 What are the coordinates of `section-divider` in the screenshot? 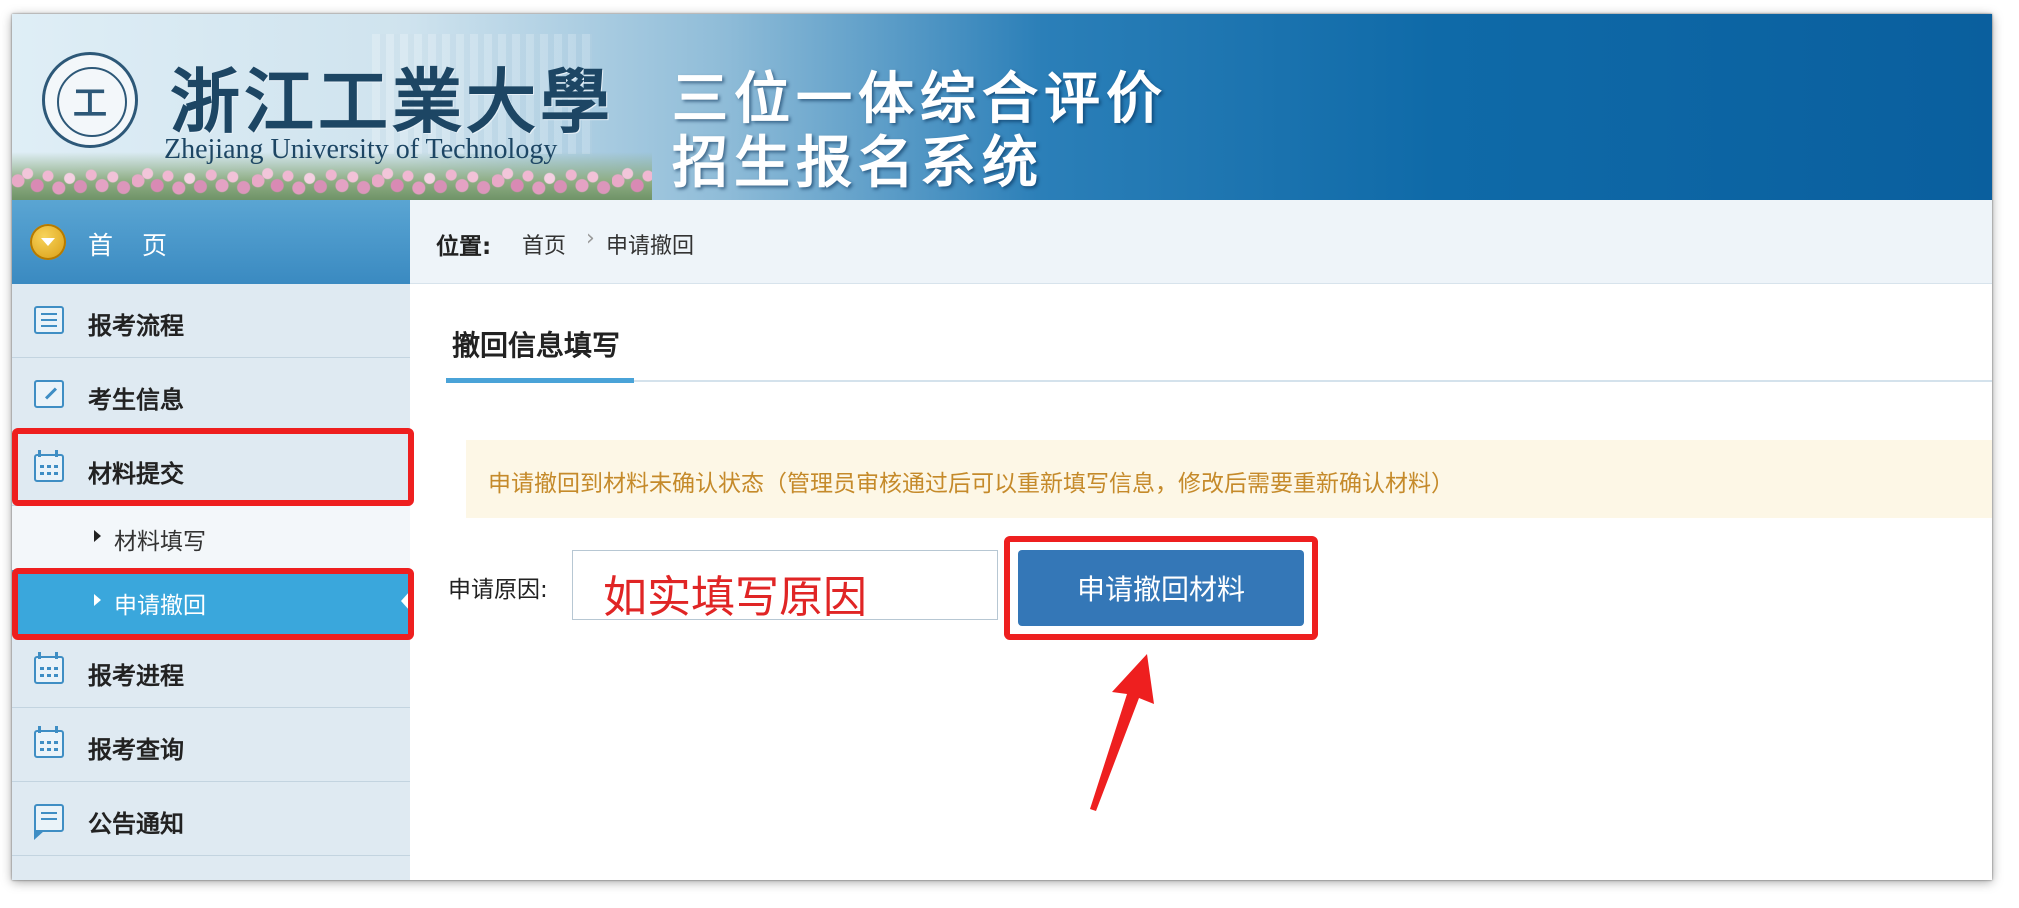 It's located at (1219, 381).